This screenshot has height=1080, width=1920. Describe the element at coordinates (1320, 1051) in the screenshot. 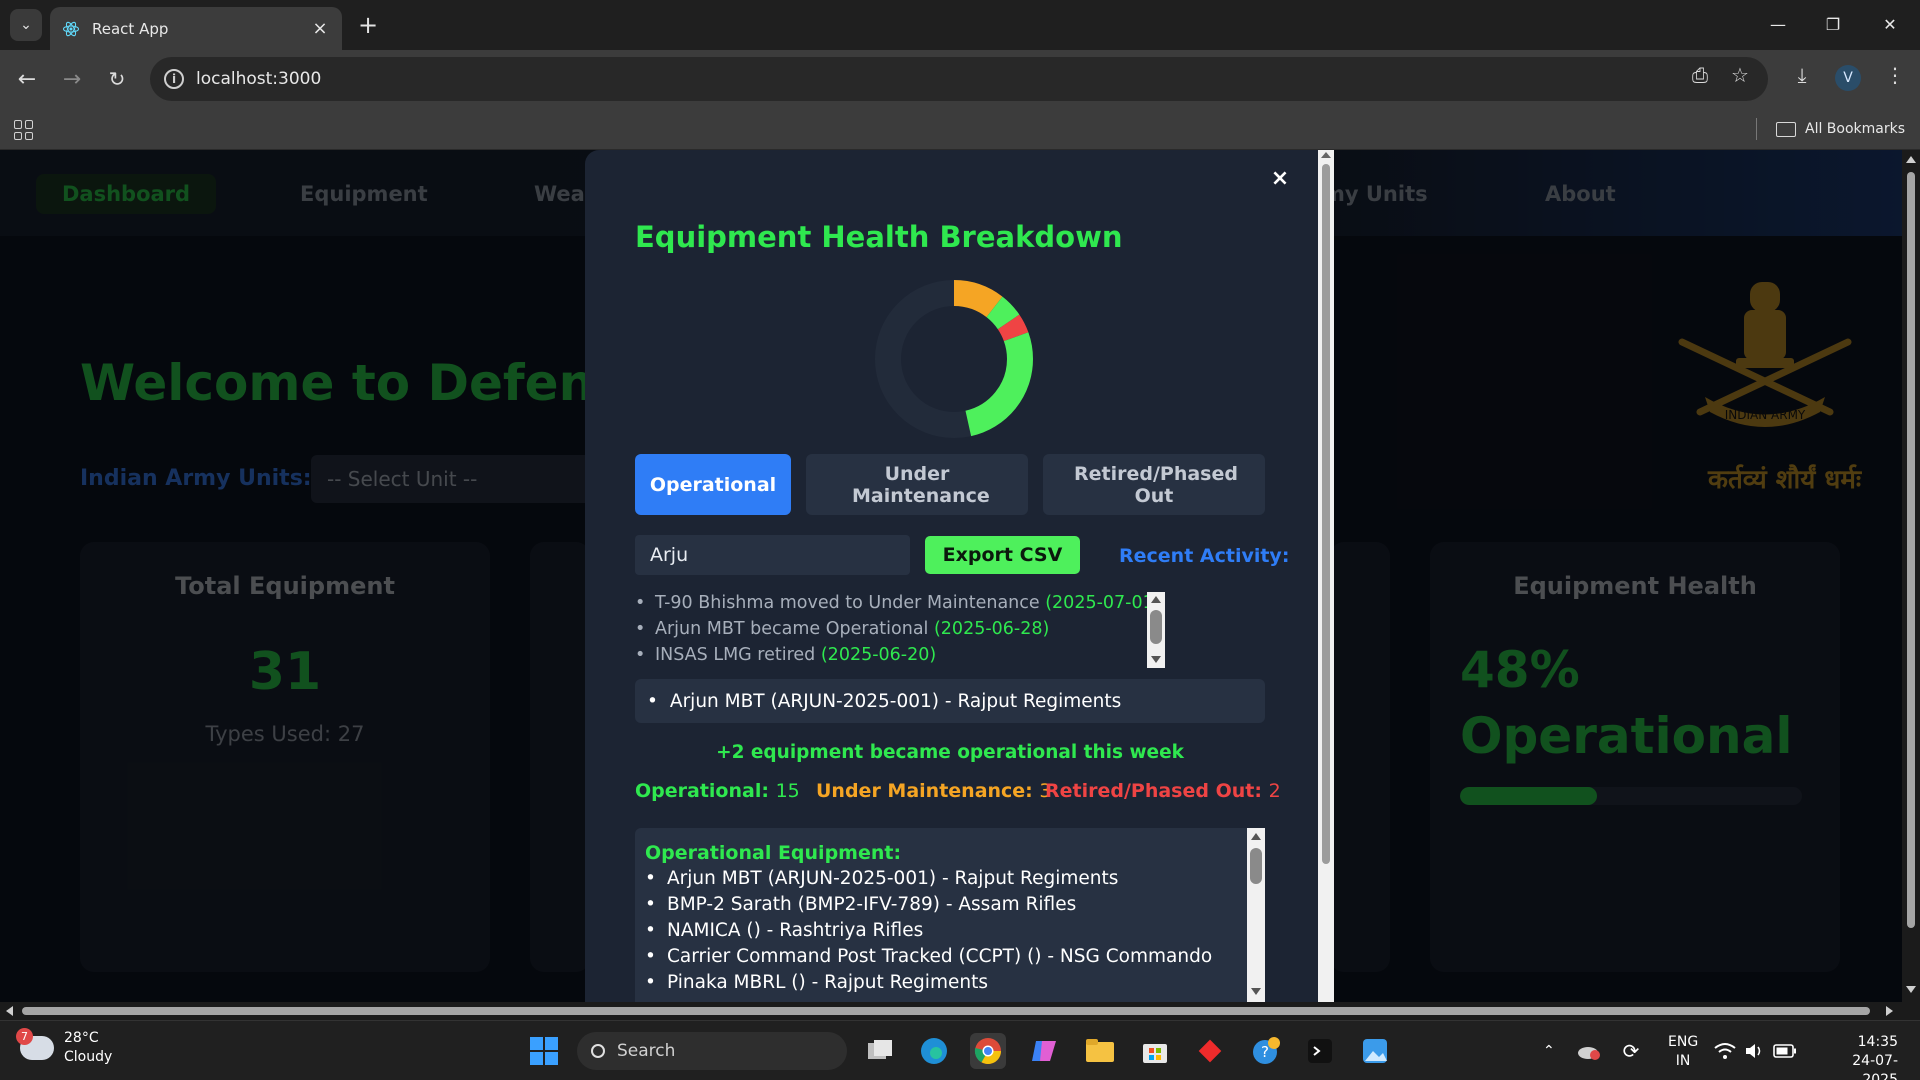

I see `terminal-icon` at that location.